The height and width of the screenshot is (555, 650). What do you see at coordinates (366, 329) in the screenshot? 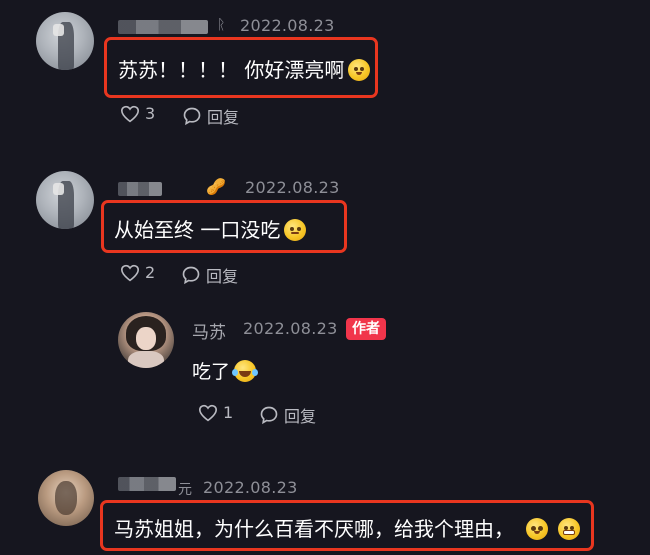
I see `author-badge: 作者` at bounding box center [366, 329].